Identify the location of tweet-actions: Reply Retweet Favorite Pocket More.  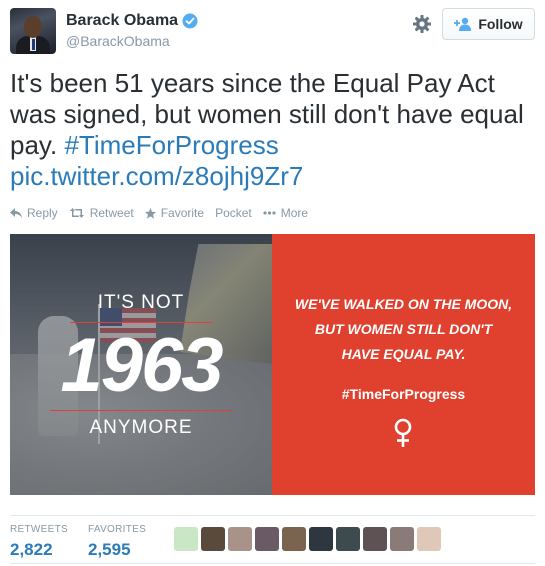
(164, 213).